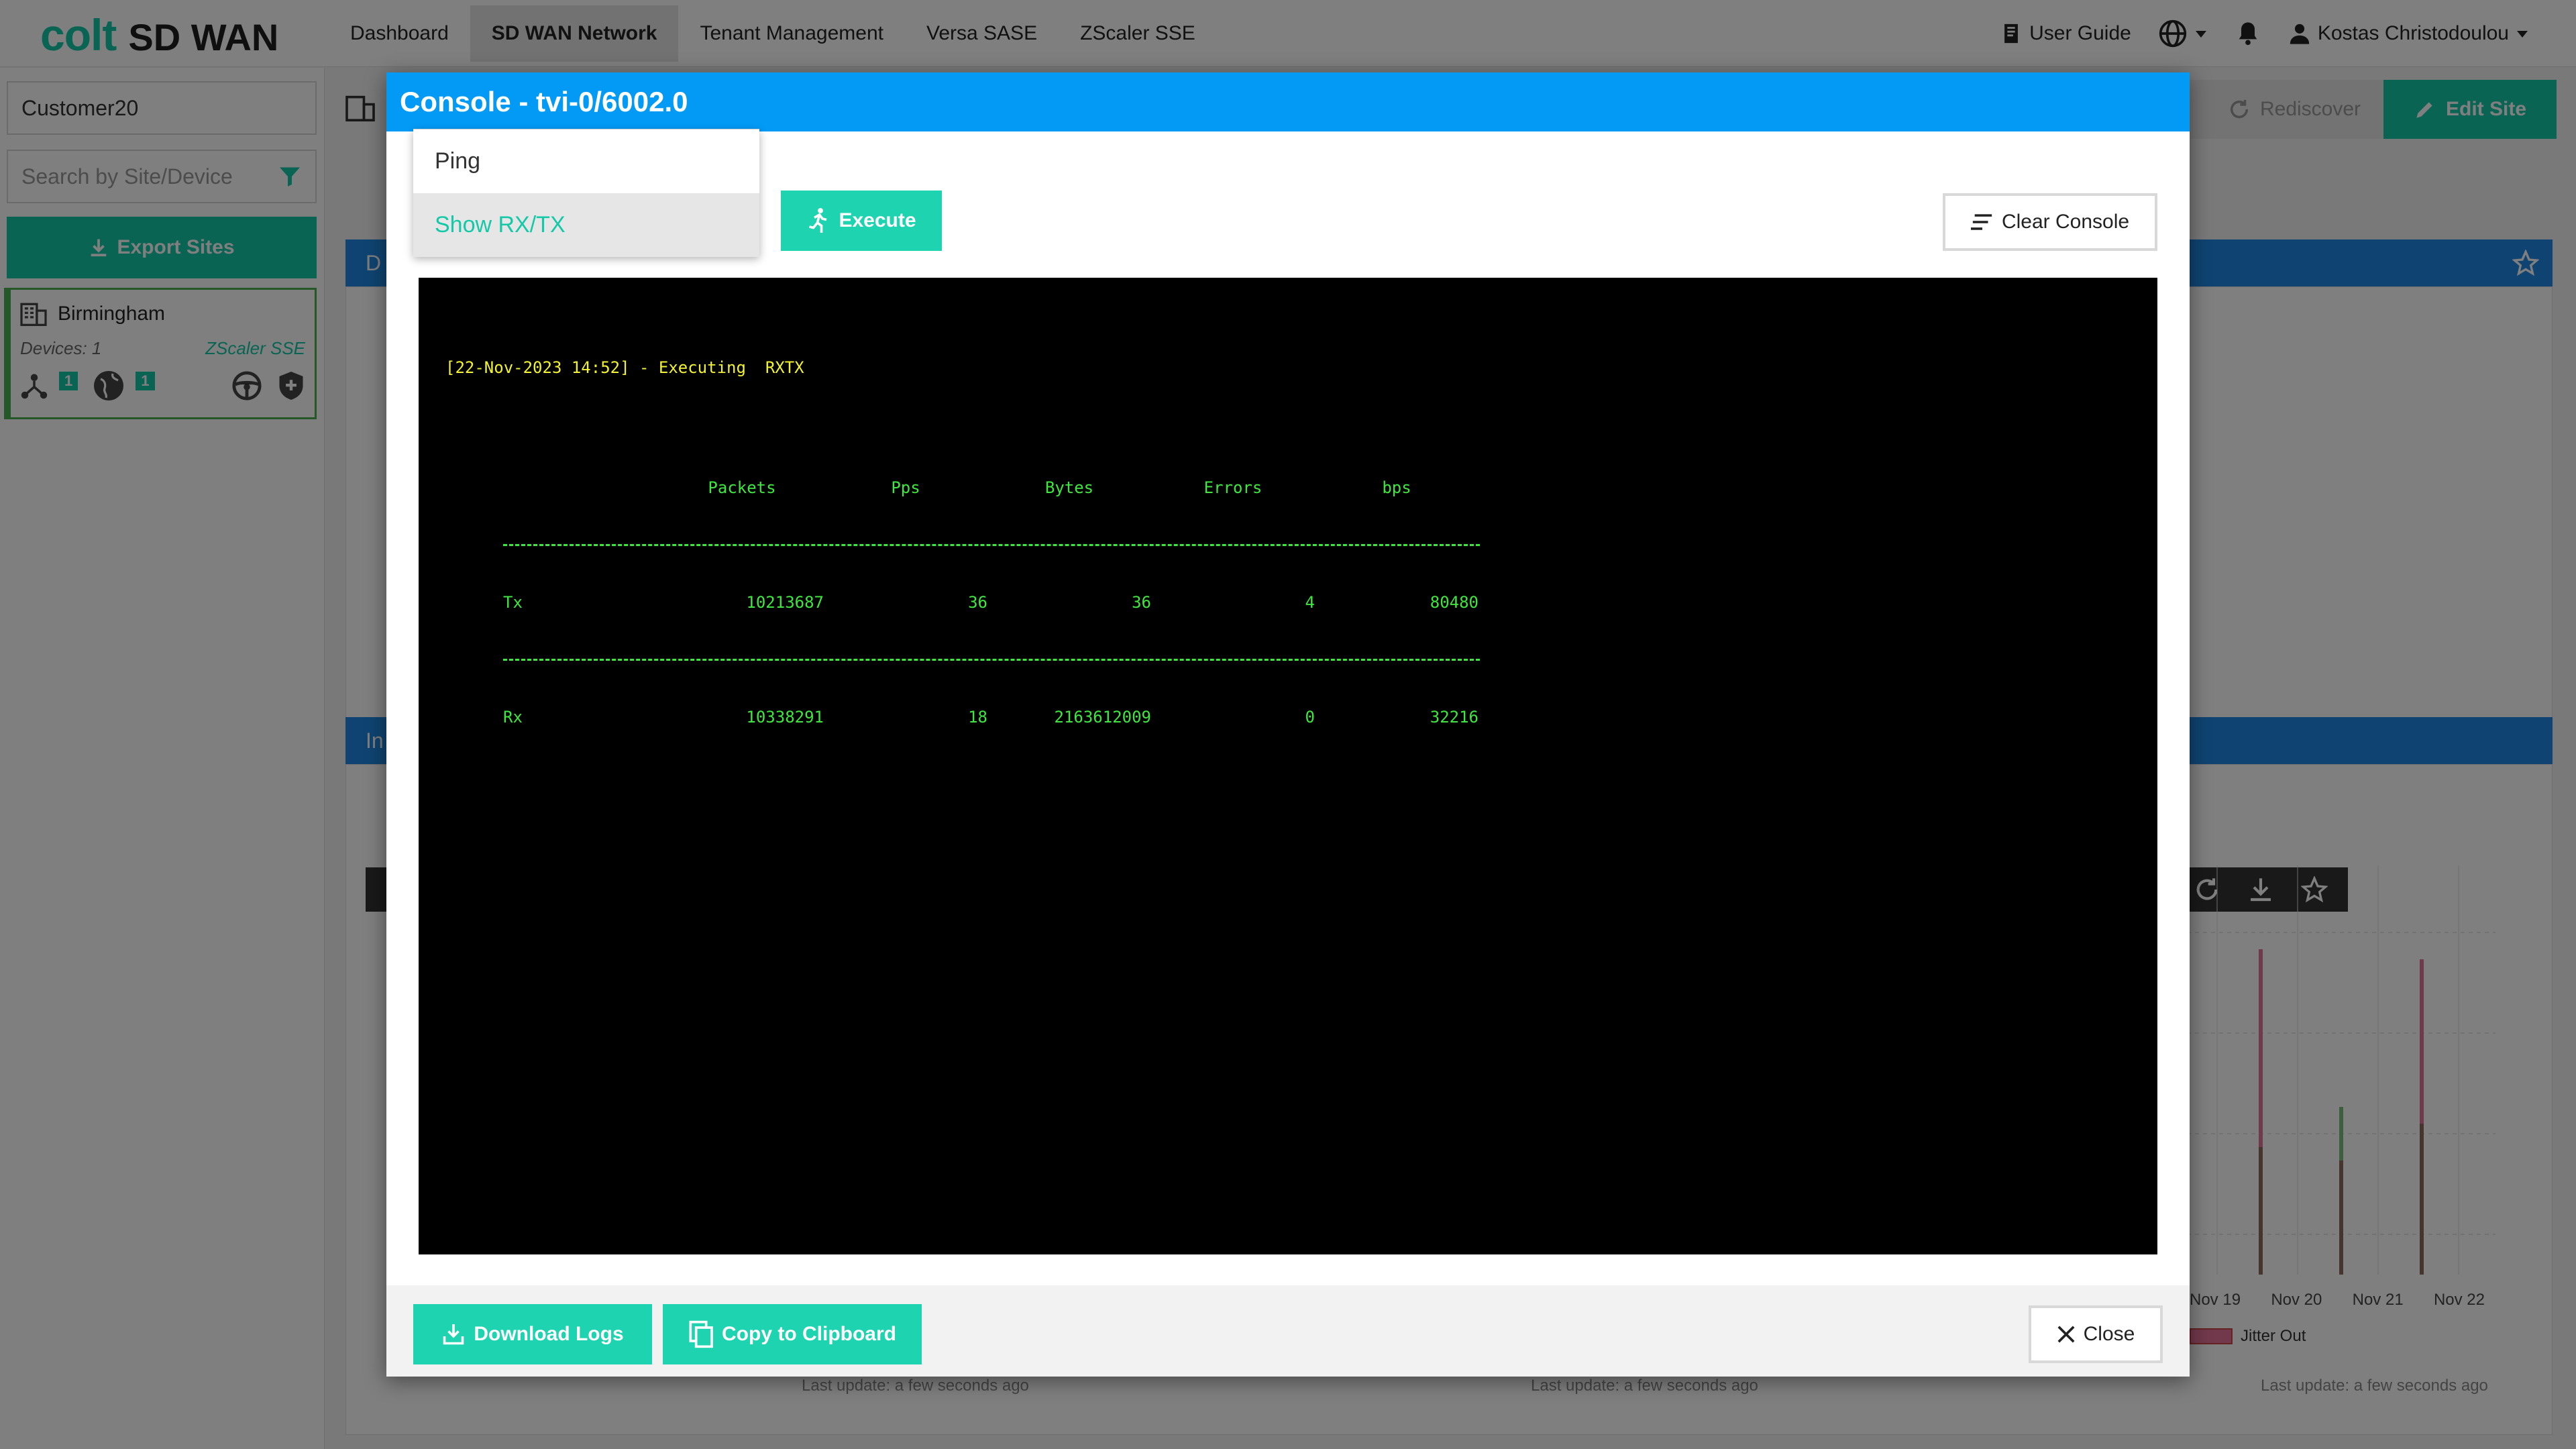 The height and width of the screenshot is (1449, 2576). Describe the element at coordinates (1454, 717) in the screenshot. I see `rx-bps: 32216` at that location.